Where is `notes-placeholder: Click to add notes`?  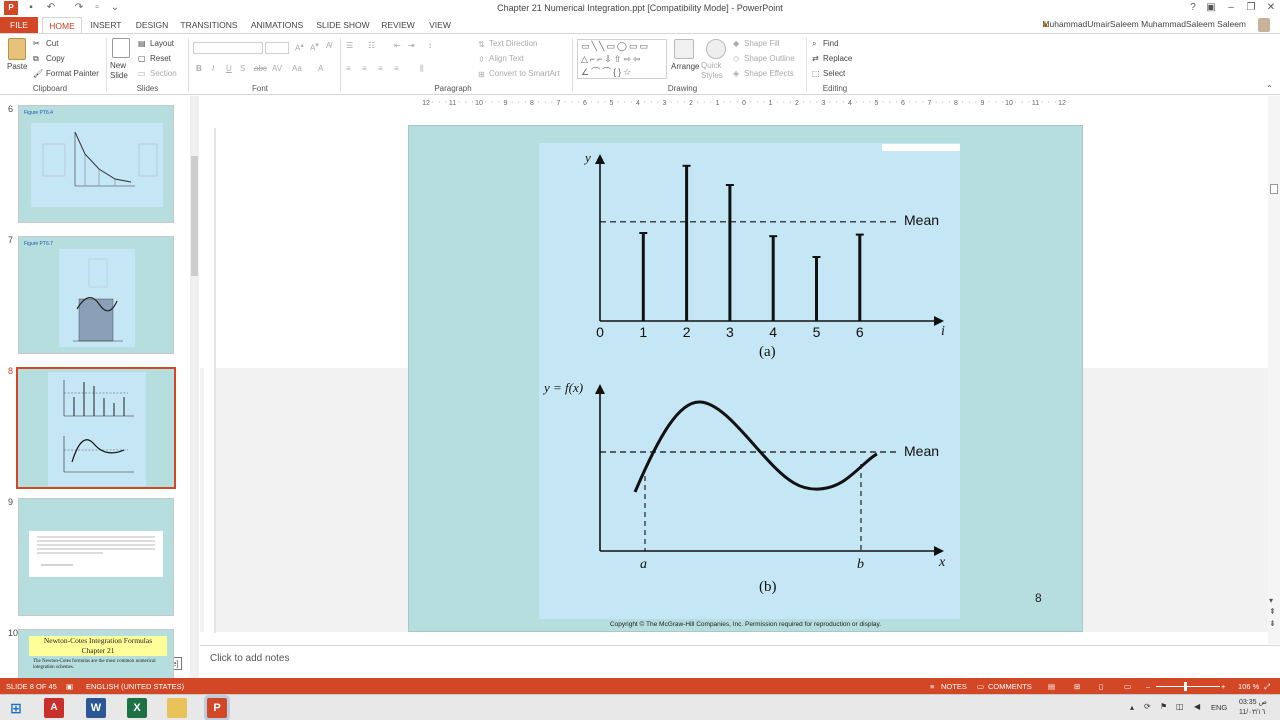 notes-placeholder: Click to add notes is located at coordinates (250, 658).